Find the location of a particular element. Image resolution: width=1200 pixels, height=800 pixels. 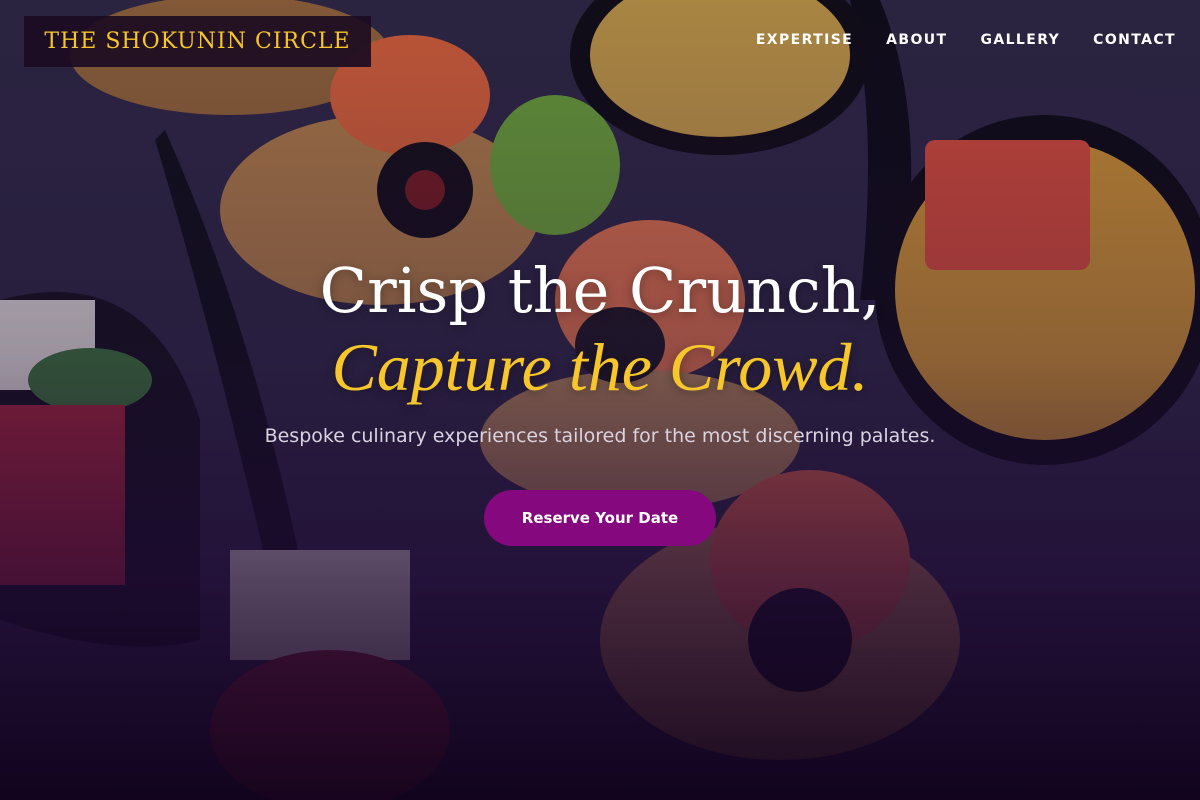

nav-contact: CONTACT is located at coordinates (1134, 40).